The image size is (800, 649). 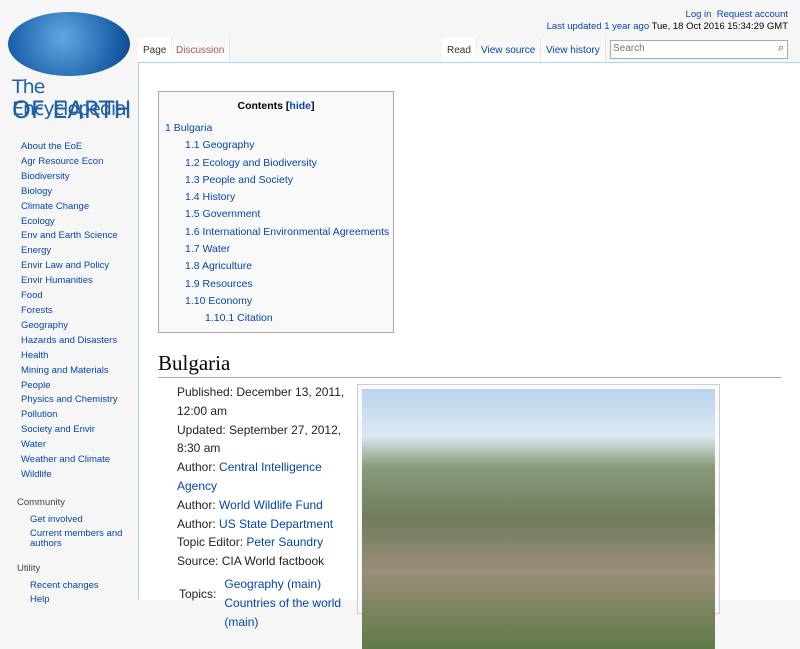 I want to click on sidebar-item: Ecology, so click(x=69, y=222).